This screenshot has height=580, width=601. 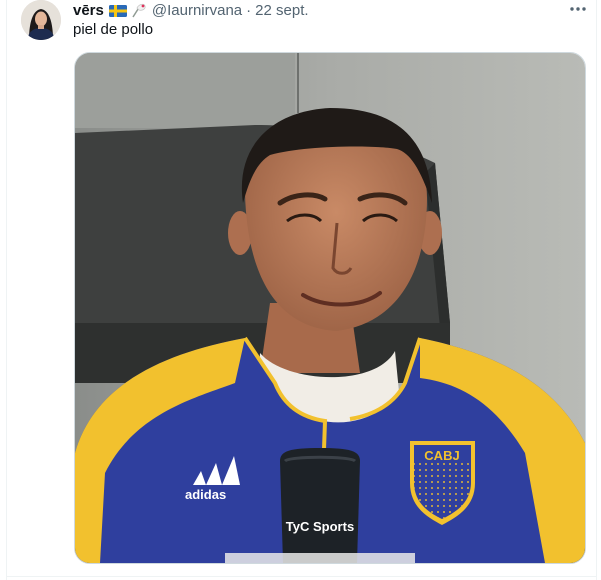 I want to click on microphone: TyC Sports, so click(x=320, y=505).